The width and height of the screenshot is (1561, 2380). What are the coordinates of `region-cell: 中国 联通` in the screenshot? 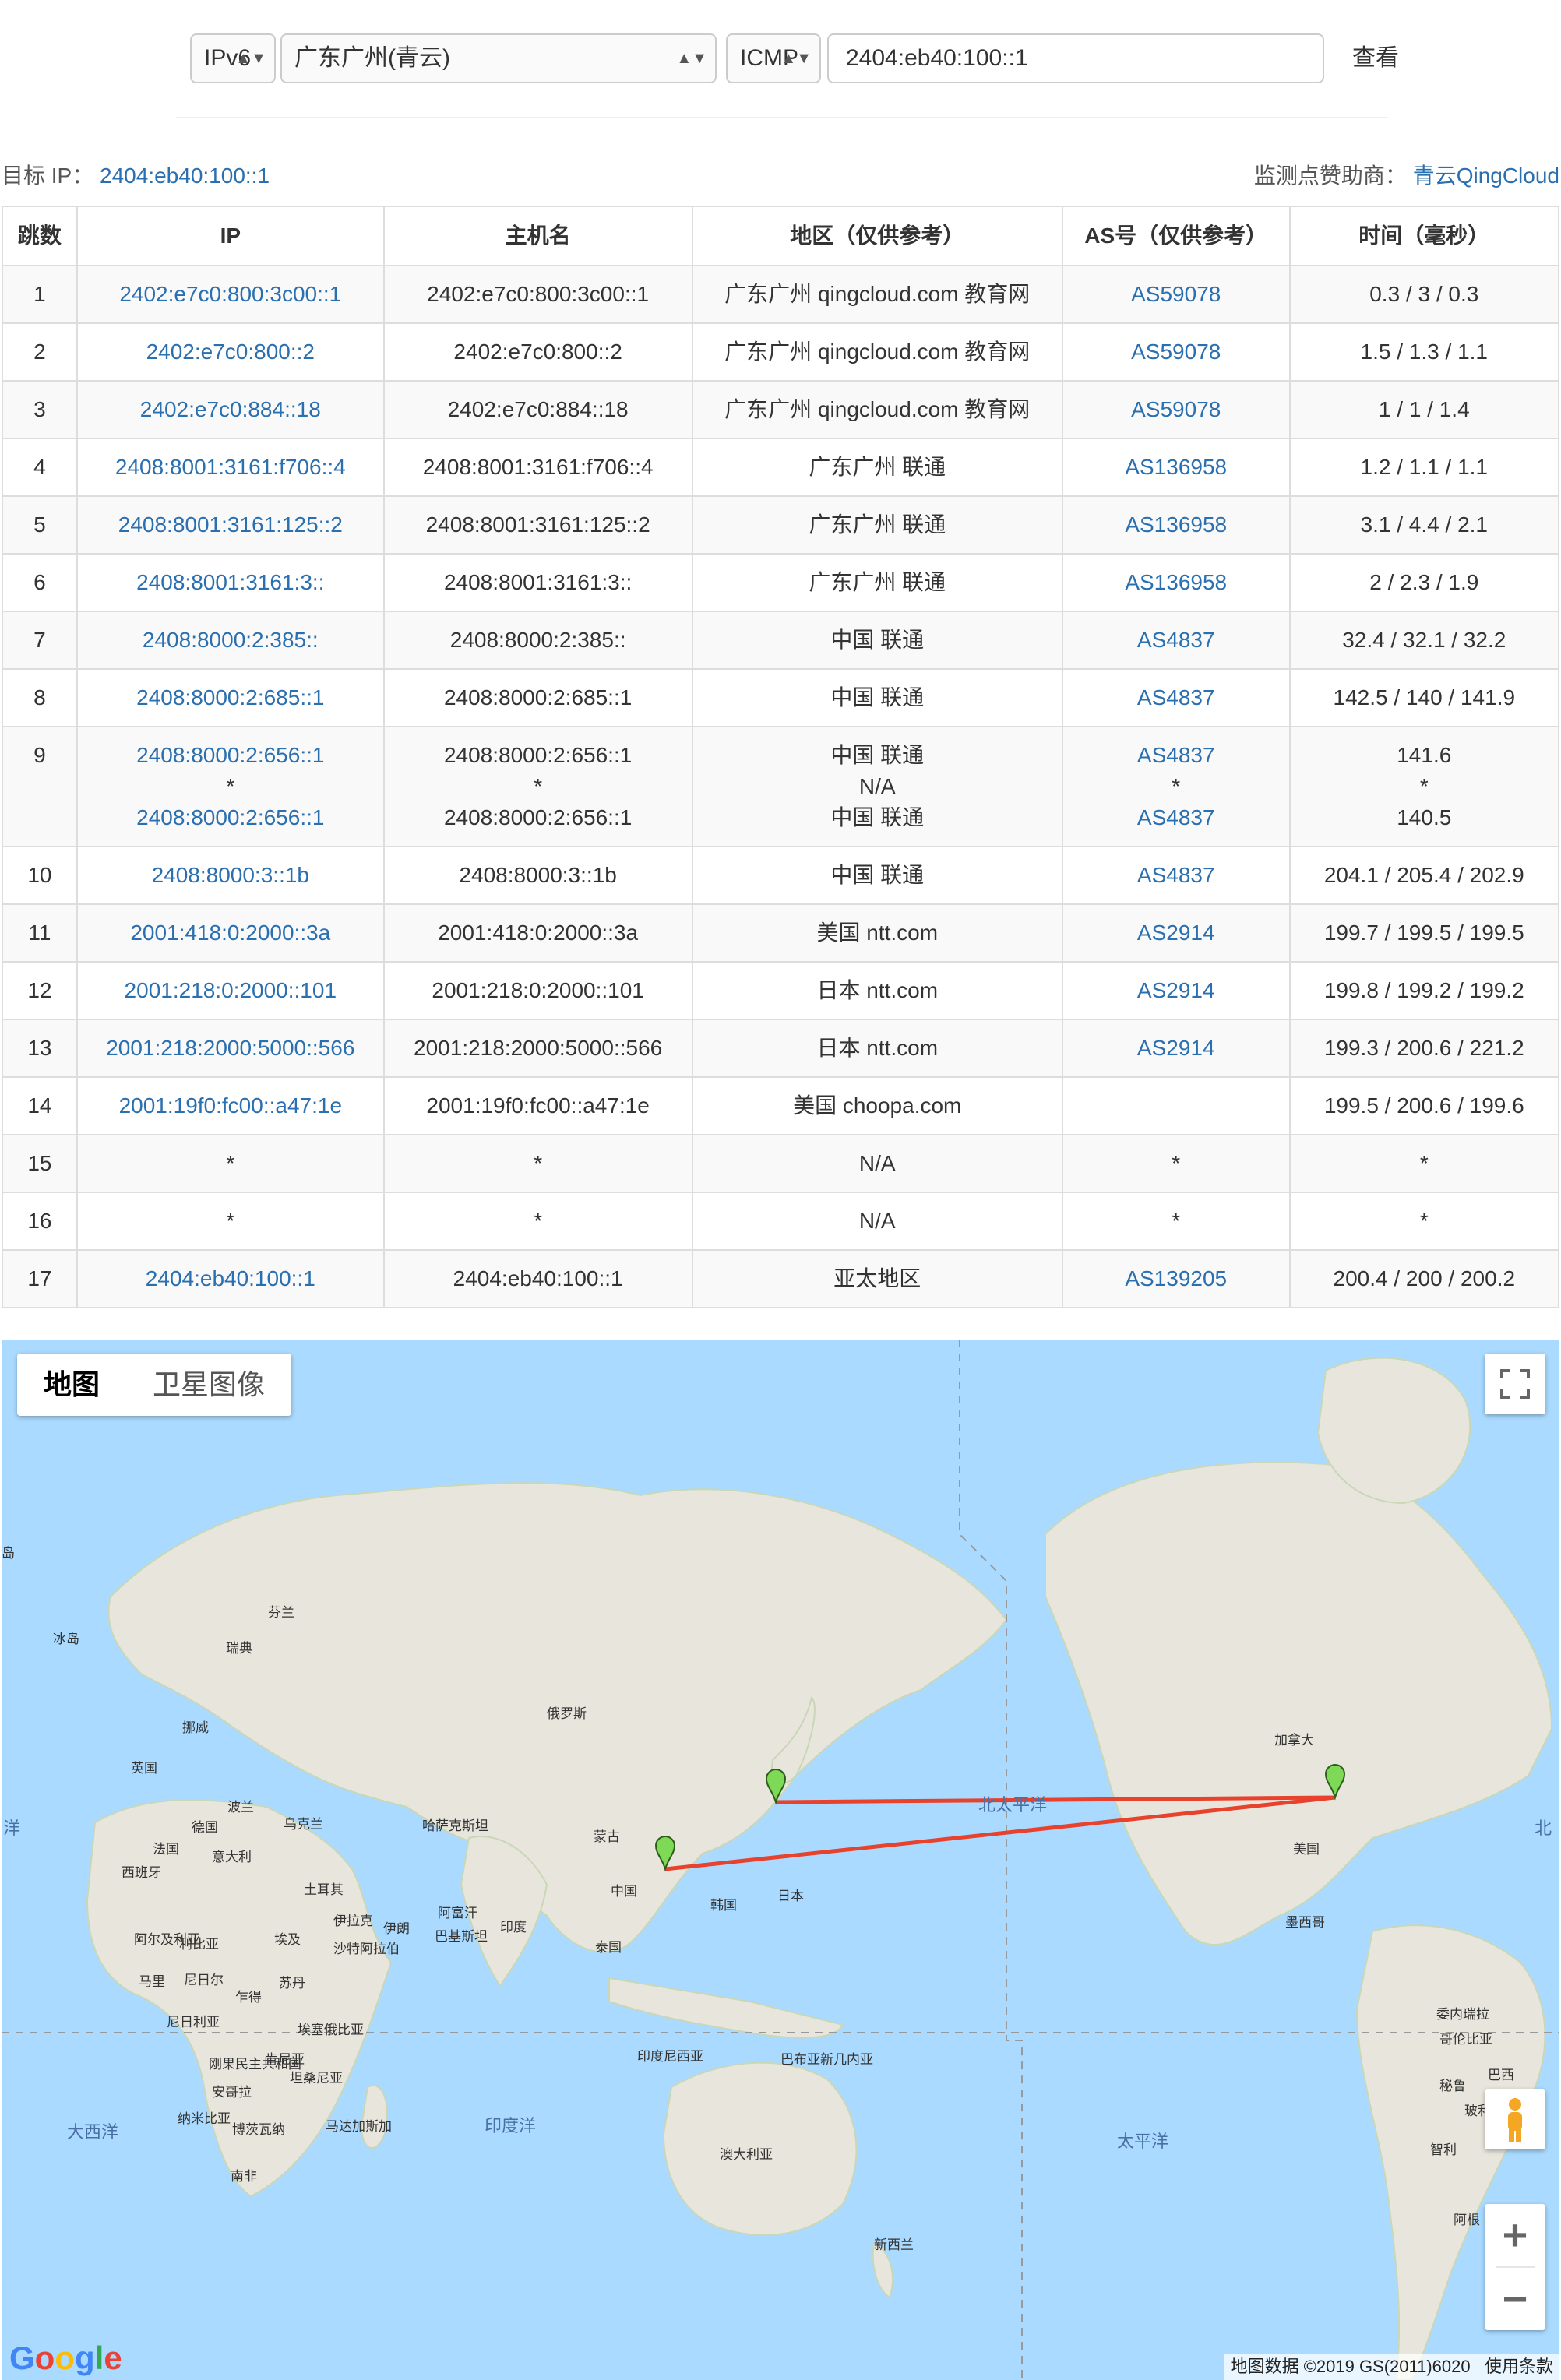 It's located at (877, 697).